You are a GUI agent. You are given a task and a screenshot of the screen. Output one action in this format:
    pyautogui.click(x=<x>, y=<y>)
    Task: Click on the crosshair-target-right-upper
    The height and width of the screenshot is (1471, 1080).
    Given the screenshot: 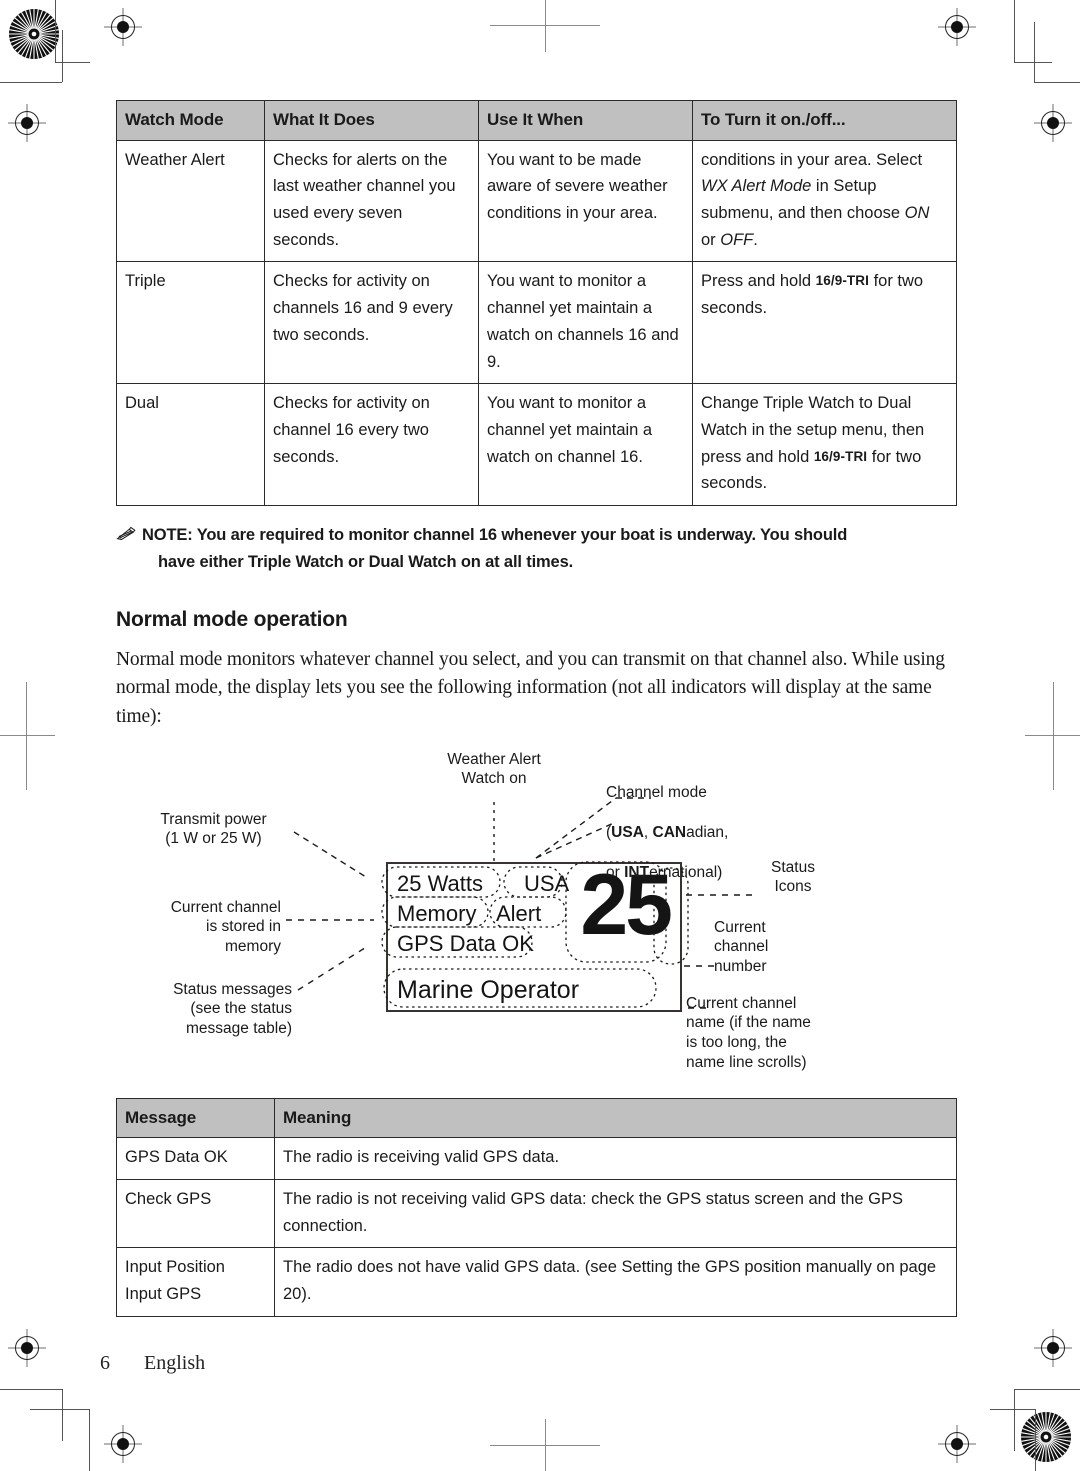 What is the action you would take?
    pyautogui.click(x=1053, y=123)
    